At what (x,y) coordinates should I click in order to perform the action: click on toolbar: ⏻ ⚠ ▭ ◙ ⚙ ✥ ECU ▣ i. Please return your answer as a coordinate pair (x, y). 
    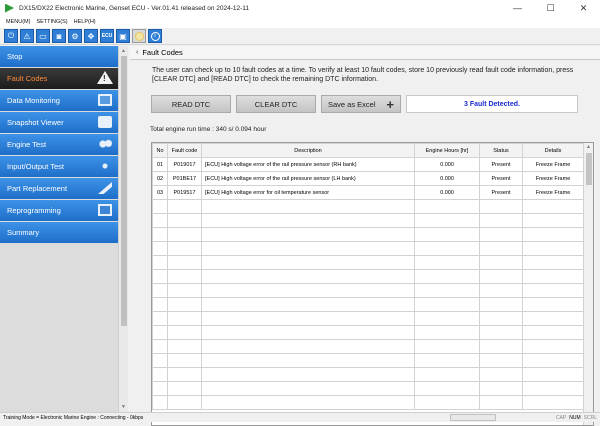
    Looking at the image, I should click on (300, 36).